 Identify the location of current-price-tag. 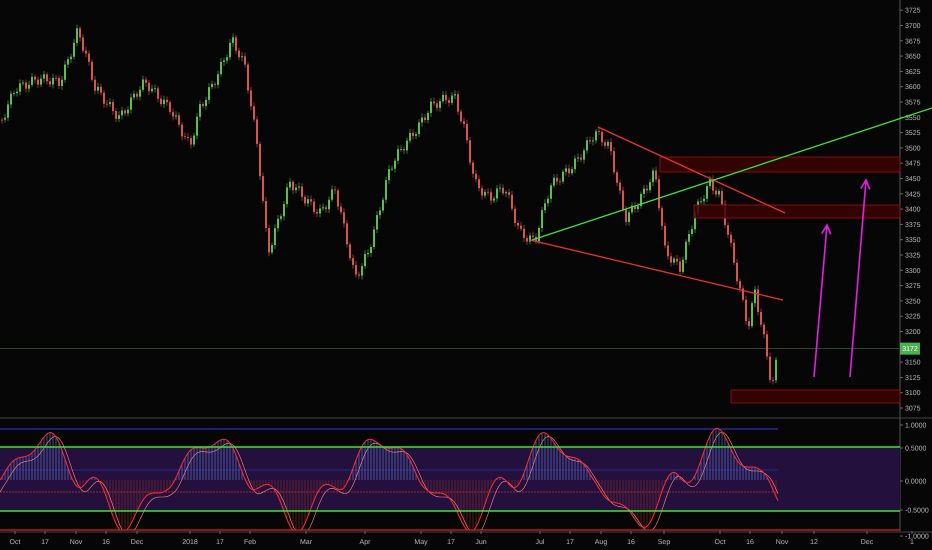
(910, 348).